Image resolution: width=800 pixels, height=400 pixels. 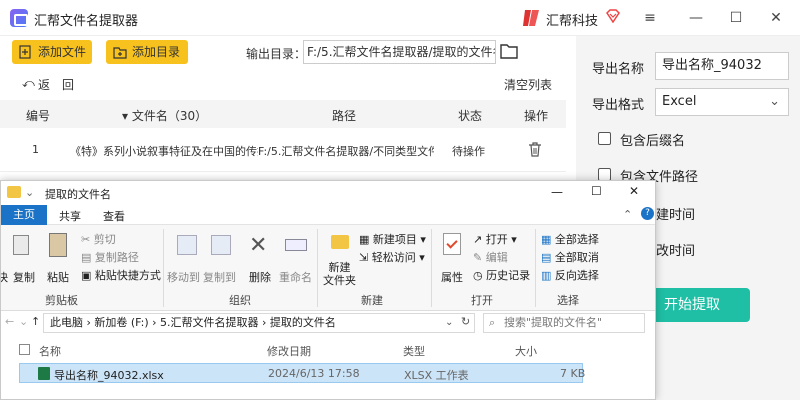 I want to click on col-modified: 修改日期, so click(x=289, y=351).